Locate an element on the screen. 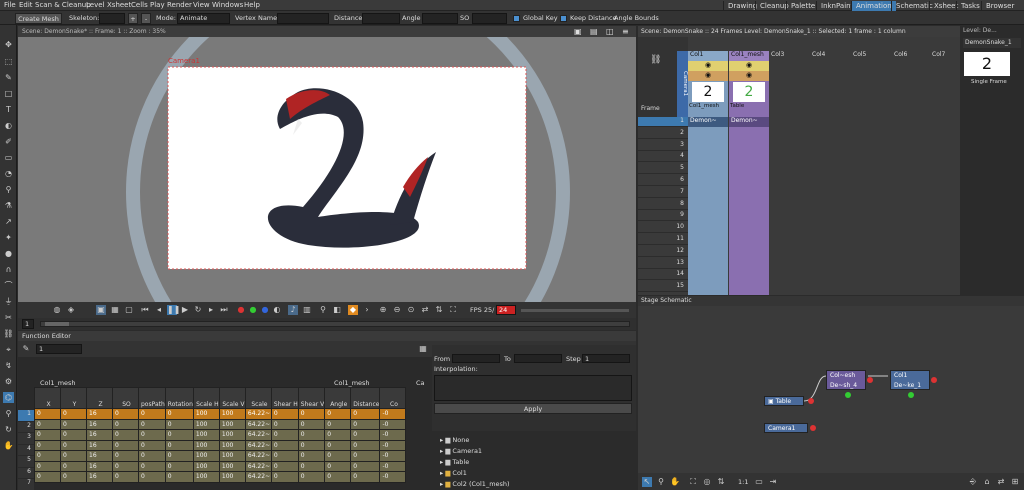  col-header: Rotation is located at coordinates (179, 398).